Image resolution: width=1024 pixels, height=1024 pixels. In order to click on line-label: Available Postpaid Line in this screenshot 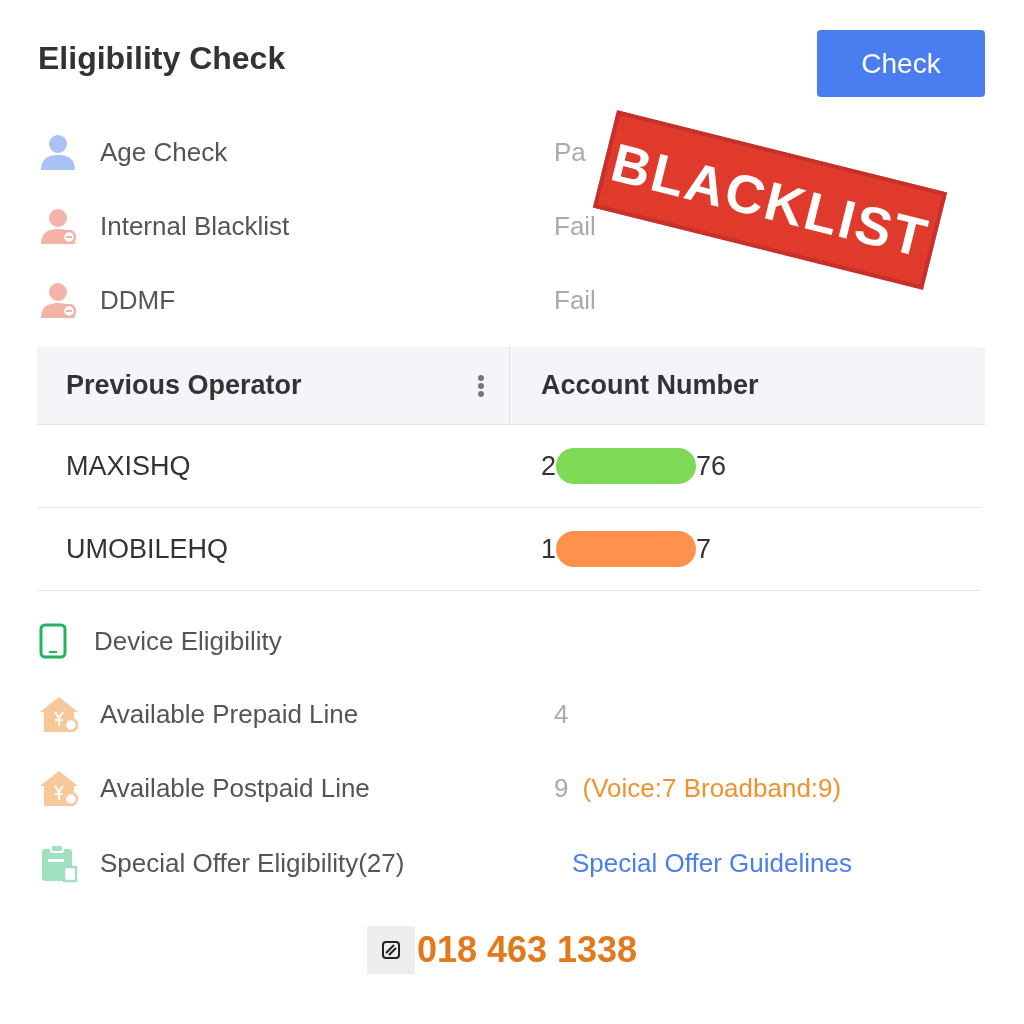, I will do `click(235, 788)`.